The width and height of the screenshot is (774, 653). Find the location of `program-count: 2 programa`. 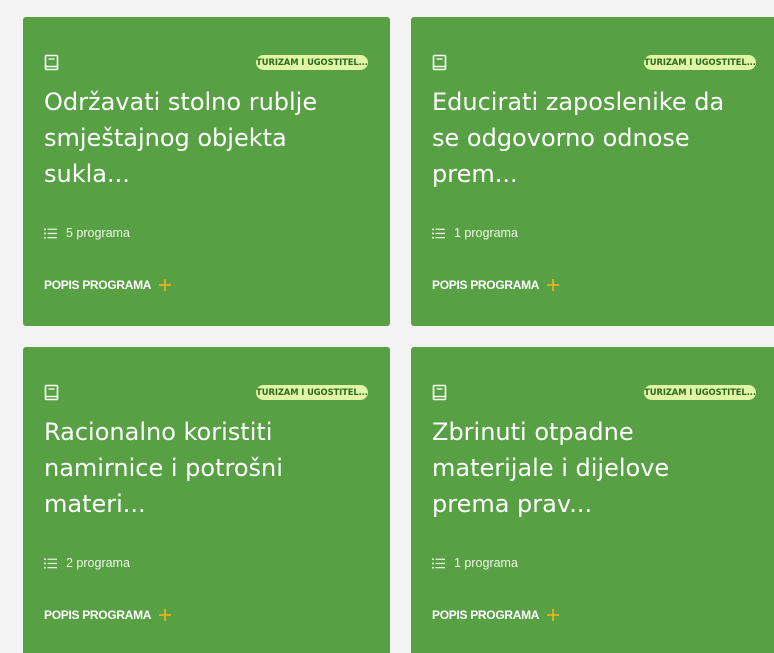

program-count: 2 programa is located at coordinates (98, 563).